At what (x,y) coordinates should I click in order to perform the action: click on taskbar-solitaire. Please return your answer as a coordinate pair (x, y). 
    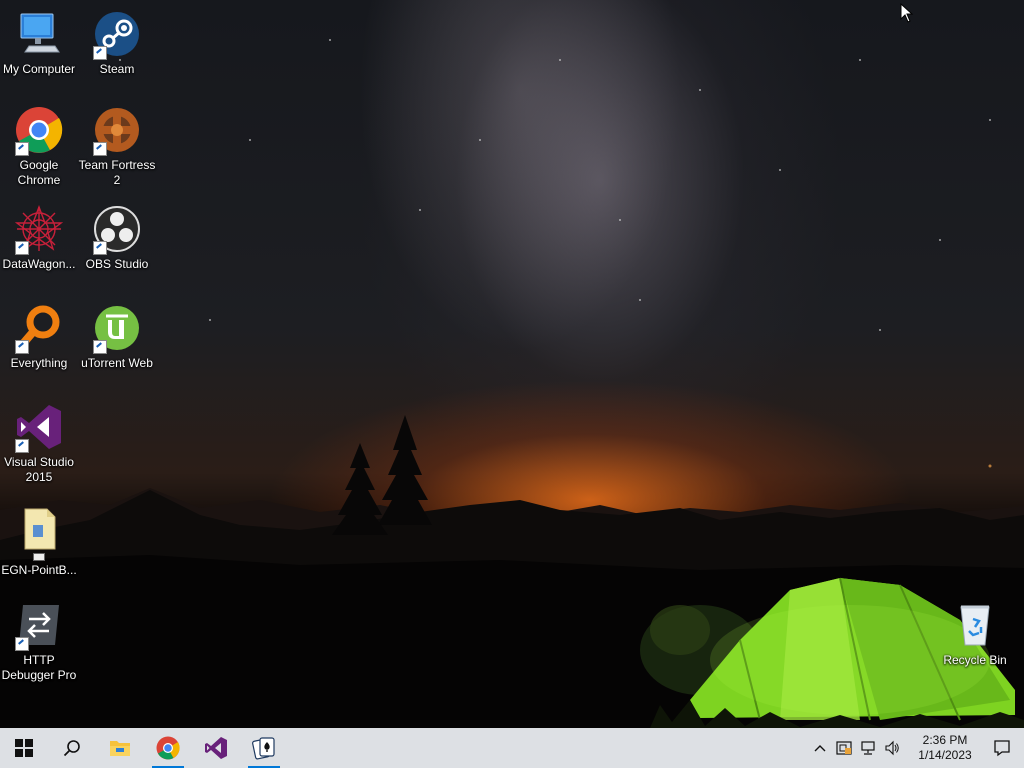
    Looking at the image, I should click on (264, 748).